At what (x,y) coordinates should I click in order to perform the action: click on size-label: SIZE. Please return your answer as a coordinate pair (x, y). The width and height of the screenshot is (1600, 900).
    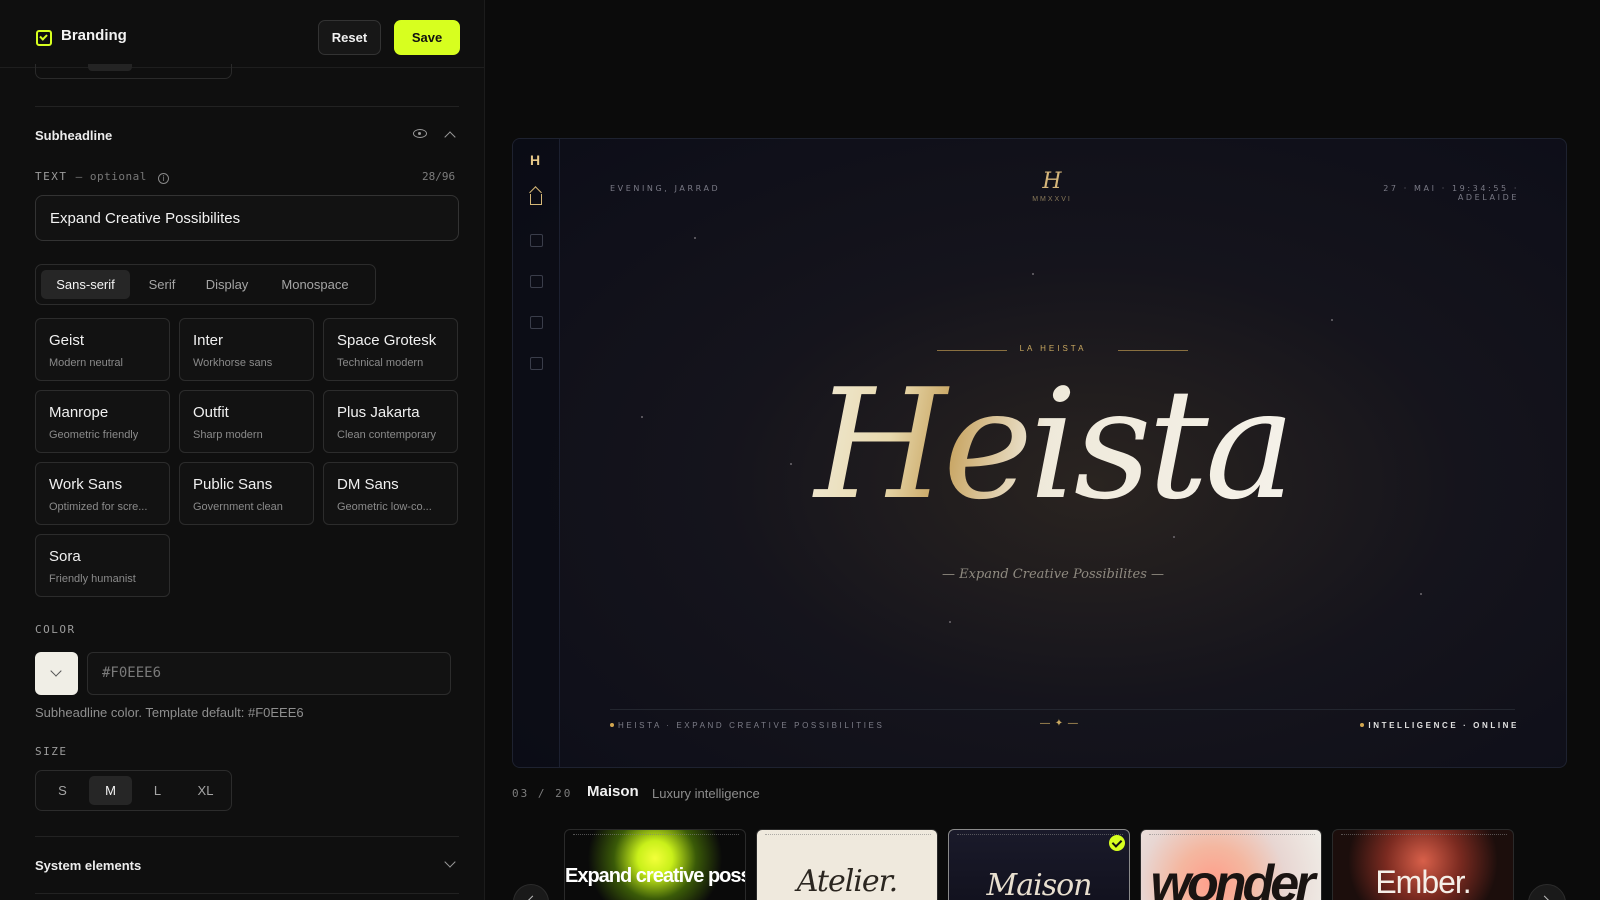
    Looking at the image, I should click on (51, 751).